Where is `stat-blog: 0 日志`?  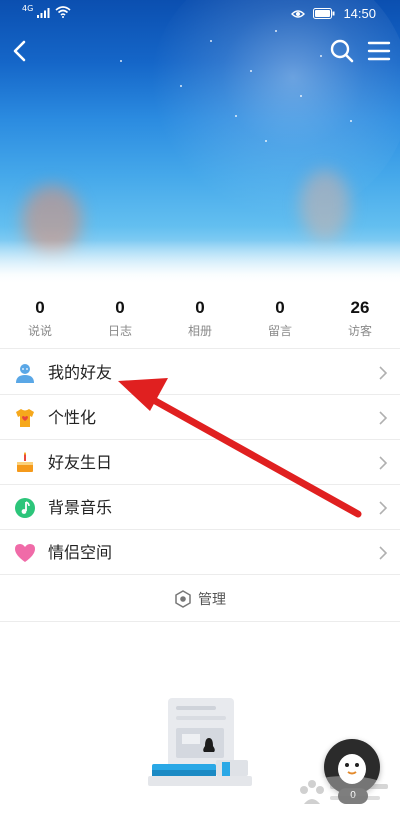
stat-blog: 0 日志 is located at coordinates (120, 315).